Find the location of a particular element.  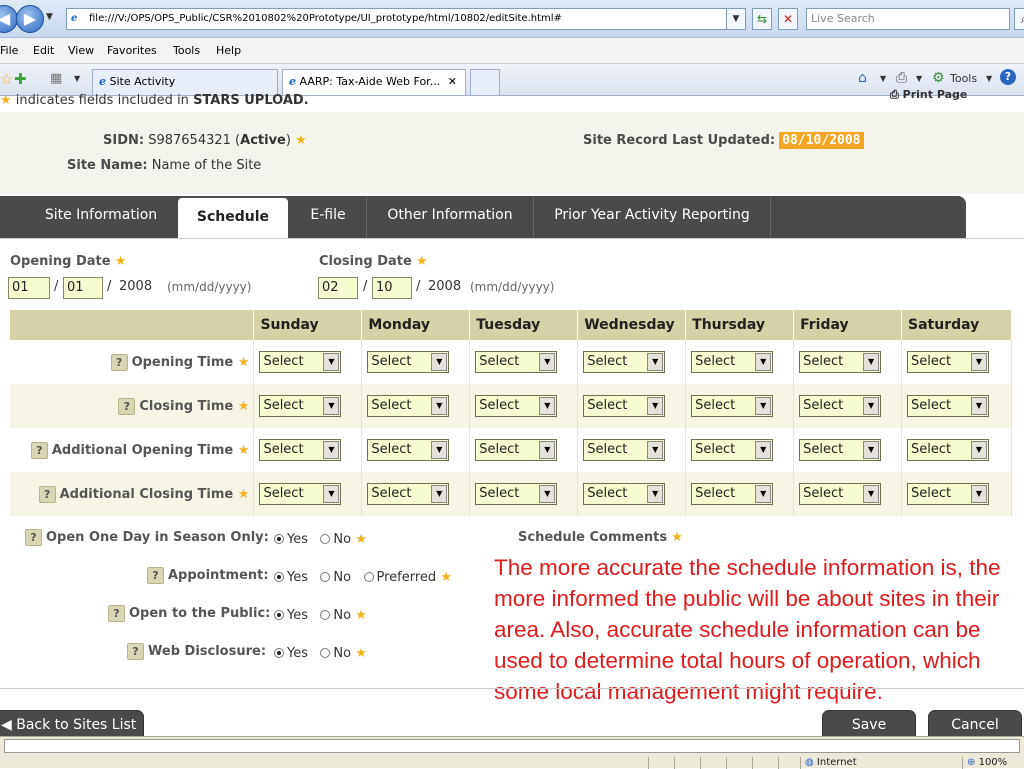

tab-schedule: Schedule is located at coordinates (233, 218).